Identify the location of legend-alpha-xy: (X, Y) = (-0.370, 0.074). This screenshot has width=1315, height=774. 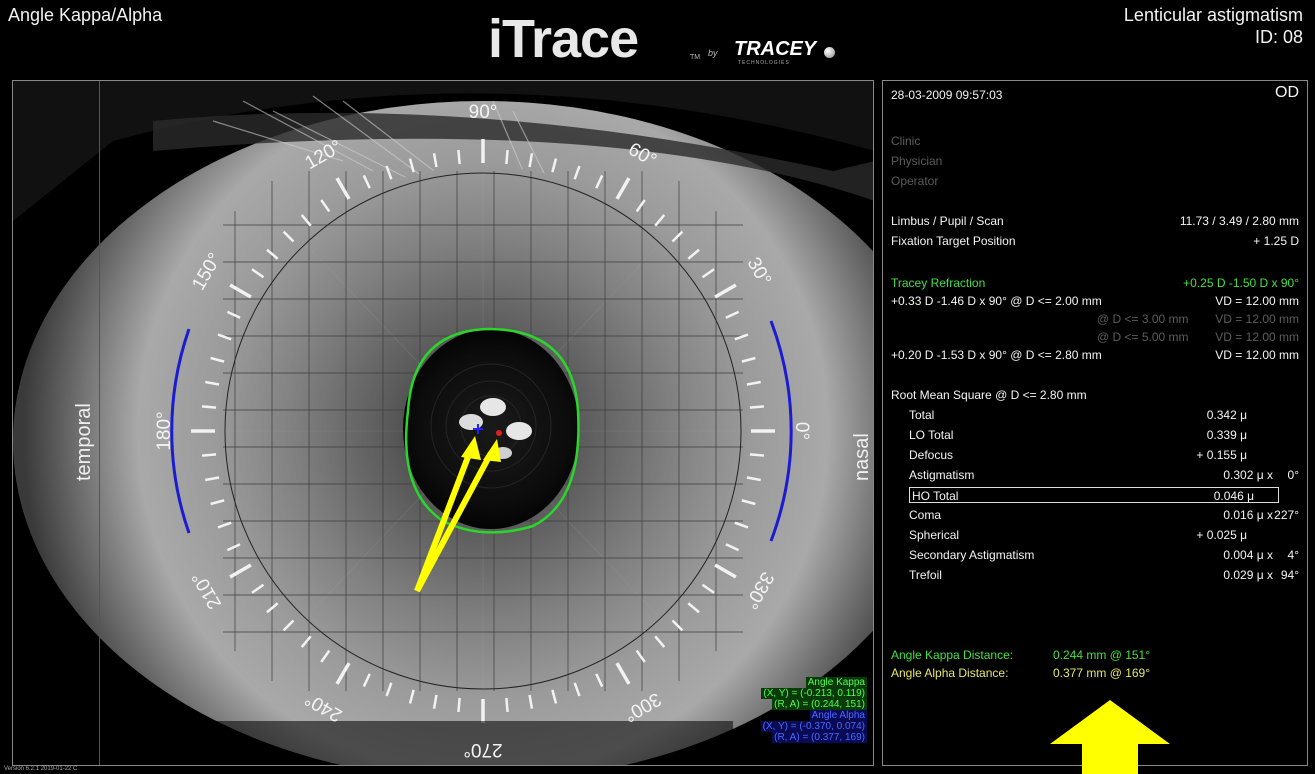
(813, 726).